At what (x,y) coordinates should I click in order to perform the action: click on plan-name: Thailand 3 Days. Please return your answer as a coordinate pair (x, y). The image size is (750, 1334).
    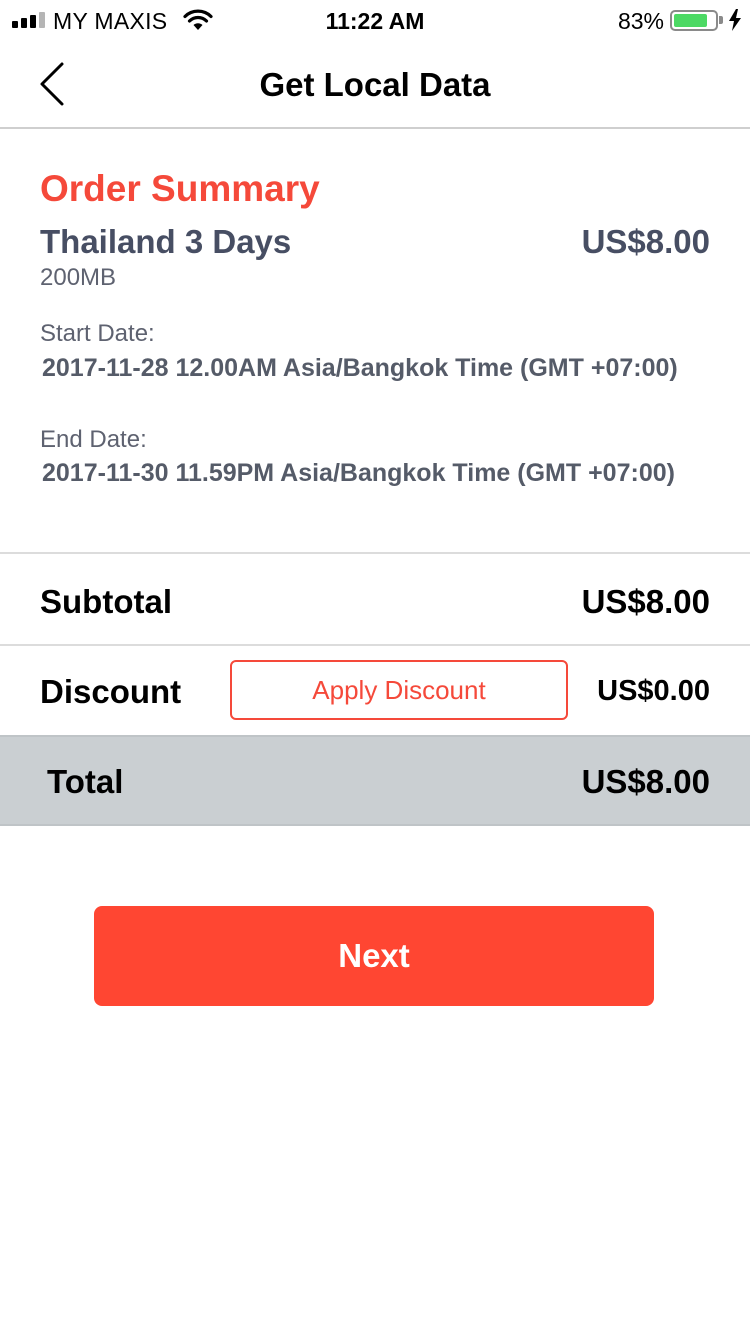
    Looking at the image, I should click on (166, 241).